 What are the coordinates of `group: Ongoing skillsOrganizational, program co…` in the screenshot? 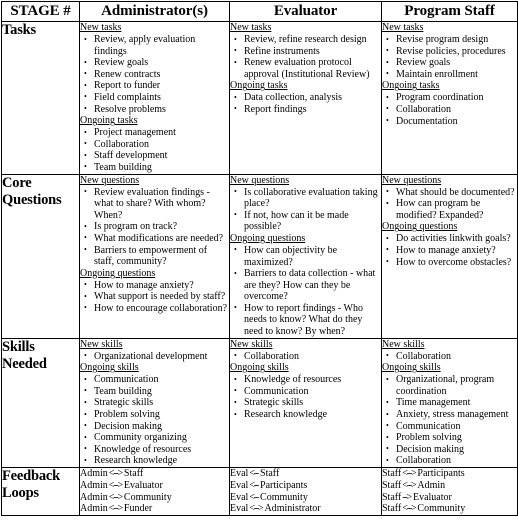 It's located at (449, 414).